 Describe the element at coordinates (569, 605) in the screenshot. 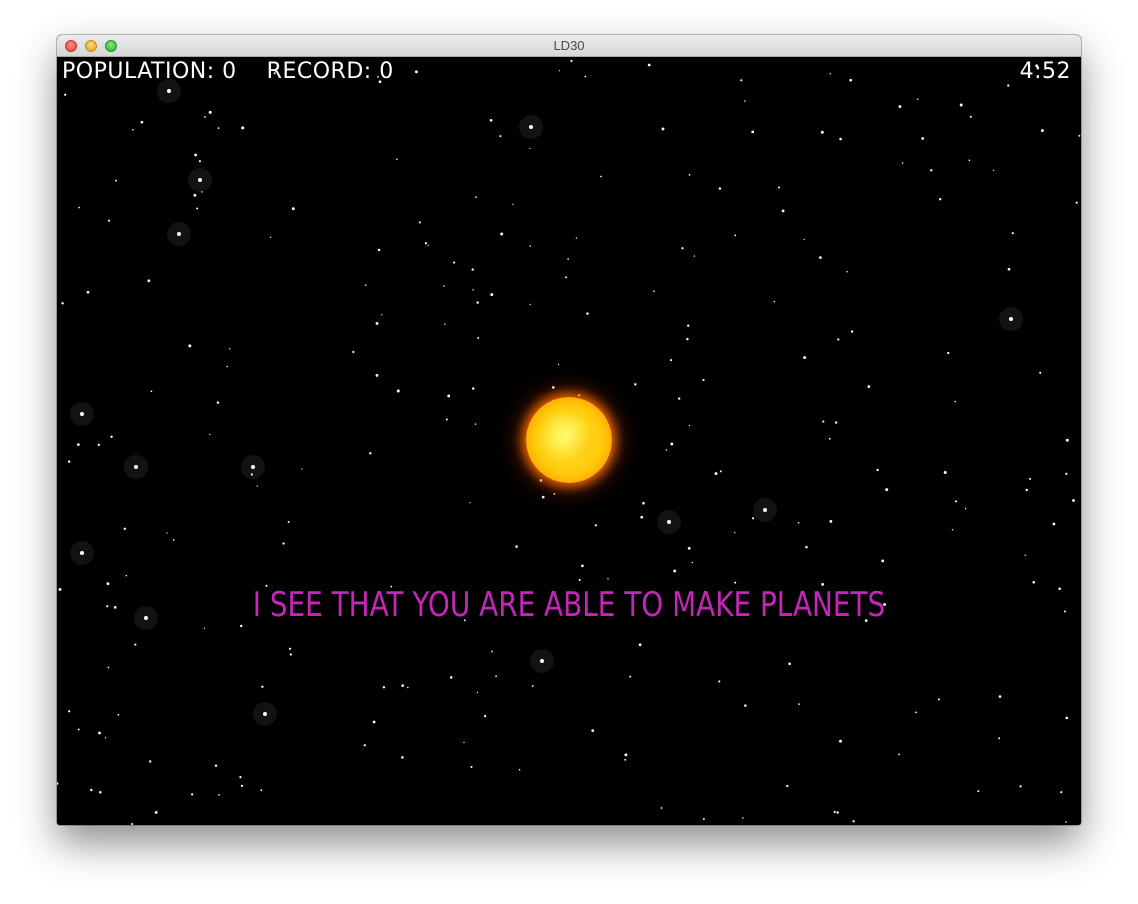

I see `narration-message: I SEE THAT YOU ARE ABLE TO MAKE PLANETS` at that location.